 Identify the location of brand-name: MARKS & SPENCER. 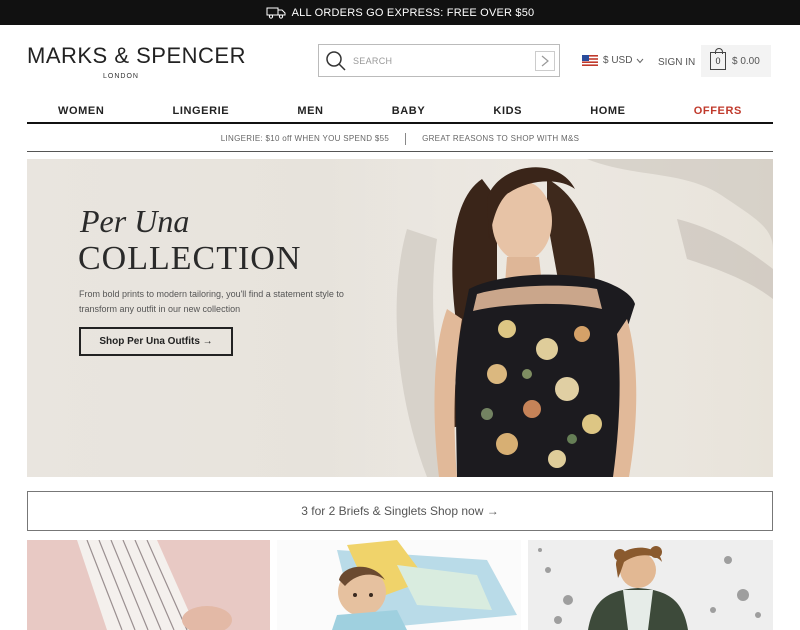
(136, 55).